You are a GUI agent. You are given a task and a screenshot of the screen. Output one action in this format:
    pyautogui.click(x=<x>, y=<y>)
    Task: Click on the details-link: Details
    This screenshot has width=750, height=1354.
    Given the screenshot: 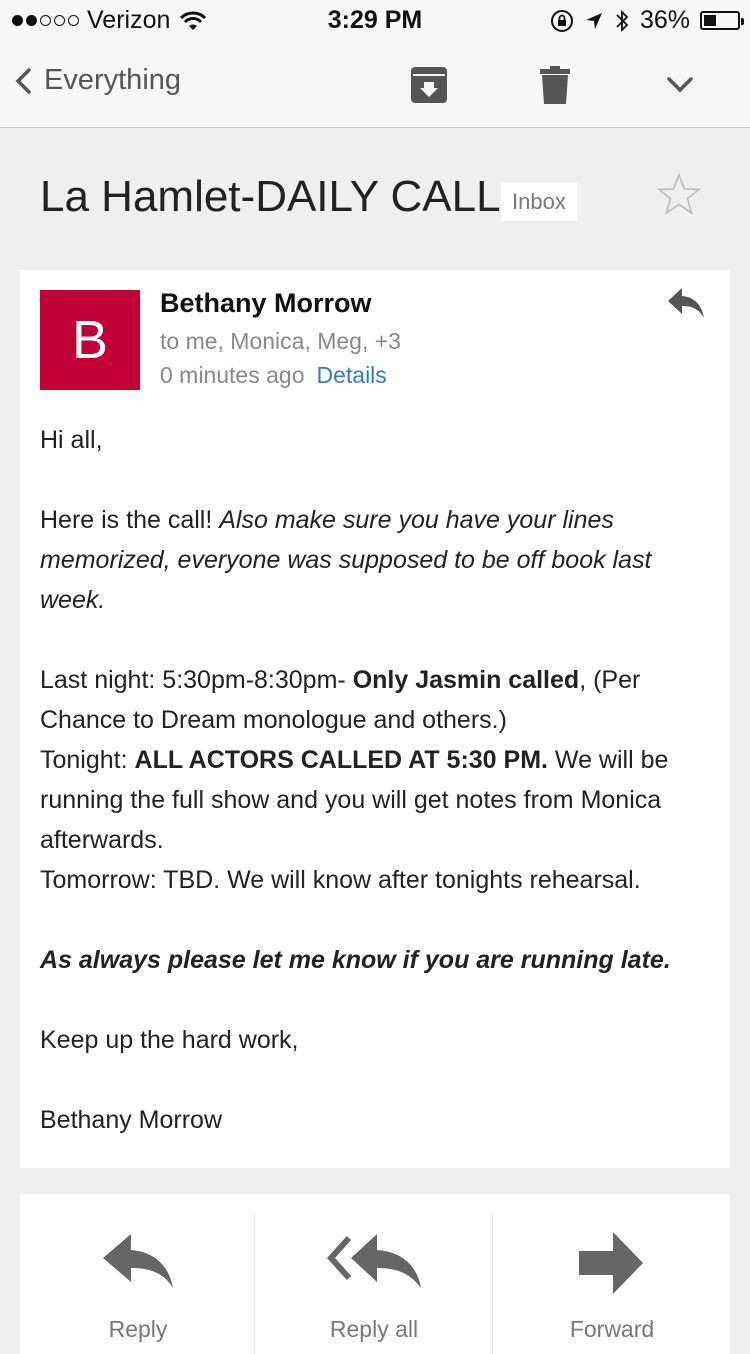 What is the action you would take?
    pyautogui.click(x=351, y=375)
    